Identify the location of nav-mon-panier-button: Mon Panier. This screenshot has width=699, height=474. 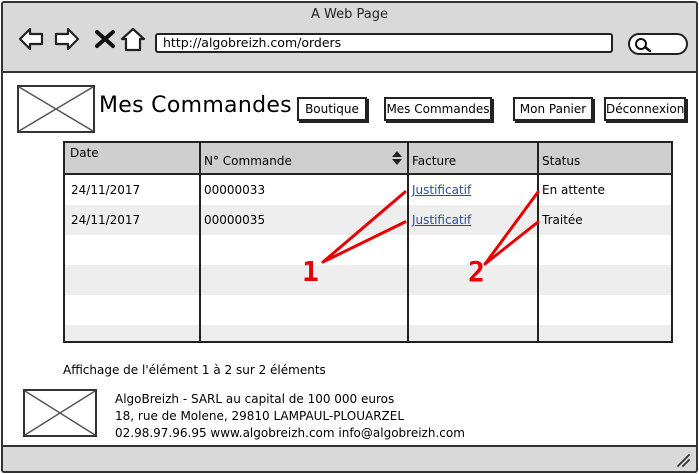
(553, 109).